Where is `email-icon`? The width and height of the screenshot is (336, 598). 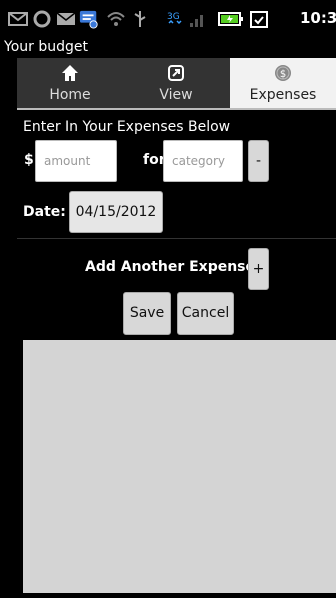 email-icon is located at coordinates (66, 18).